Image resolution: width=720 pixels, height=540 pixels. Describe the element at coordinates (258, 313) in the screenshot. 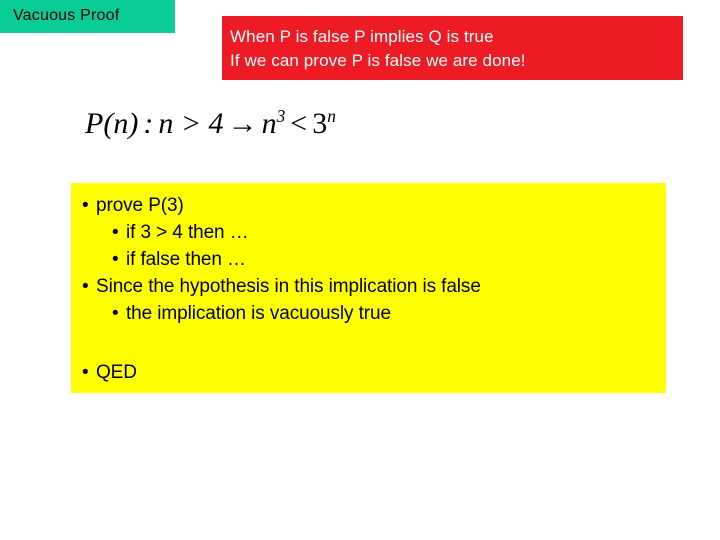

I see `list-item-label: the implication is vacuously true` at that location.